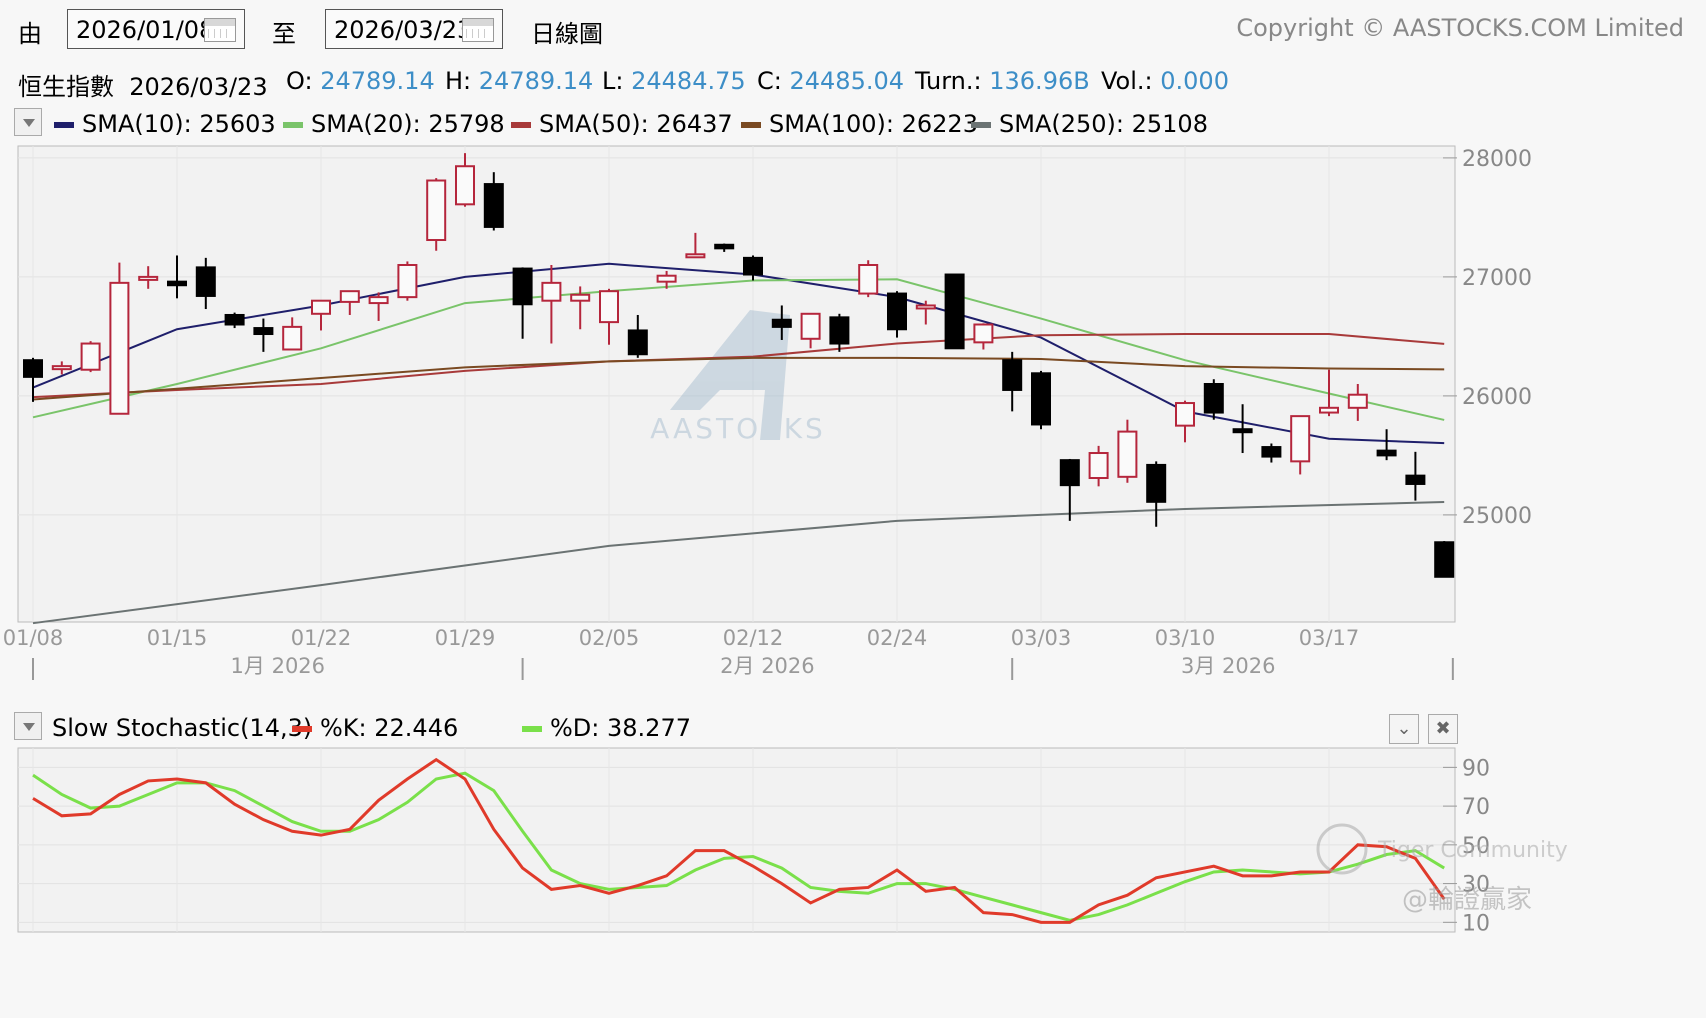  I want to click on month-label: 1月 2026, so click(278, 666).